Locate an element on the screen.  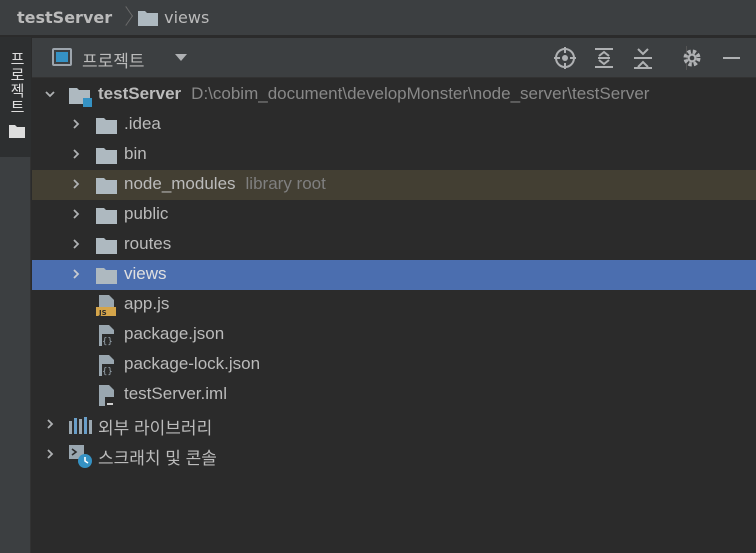
tree-folder-bin: bin is located at coordinates (394, 155).